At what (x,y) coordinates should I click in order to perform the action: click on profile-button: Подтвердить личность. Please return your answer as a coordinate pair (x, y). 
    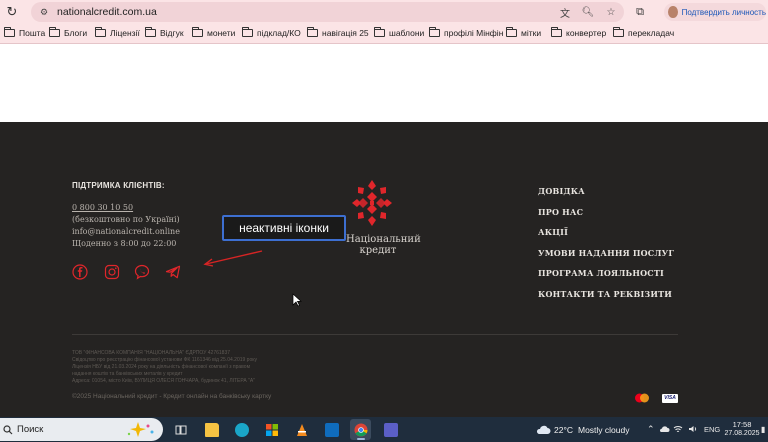
    Looking at the image, I should click on (715, 12).